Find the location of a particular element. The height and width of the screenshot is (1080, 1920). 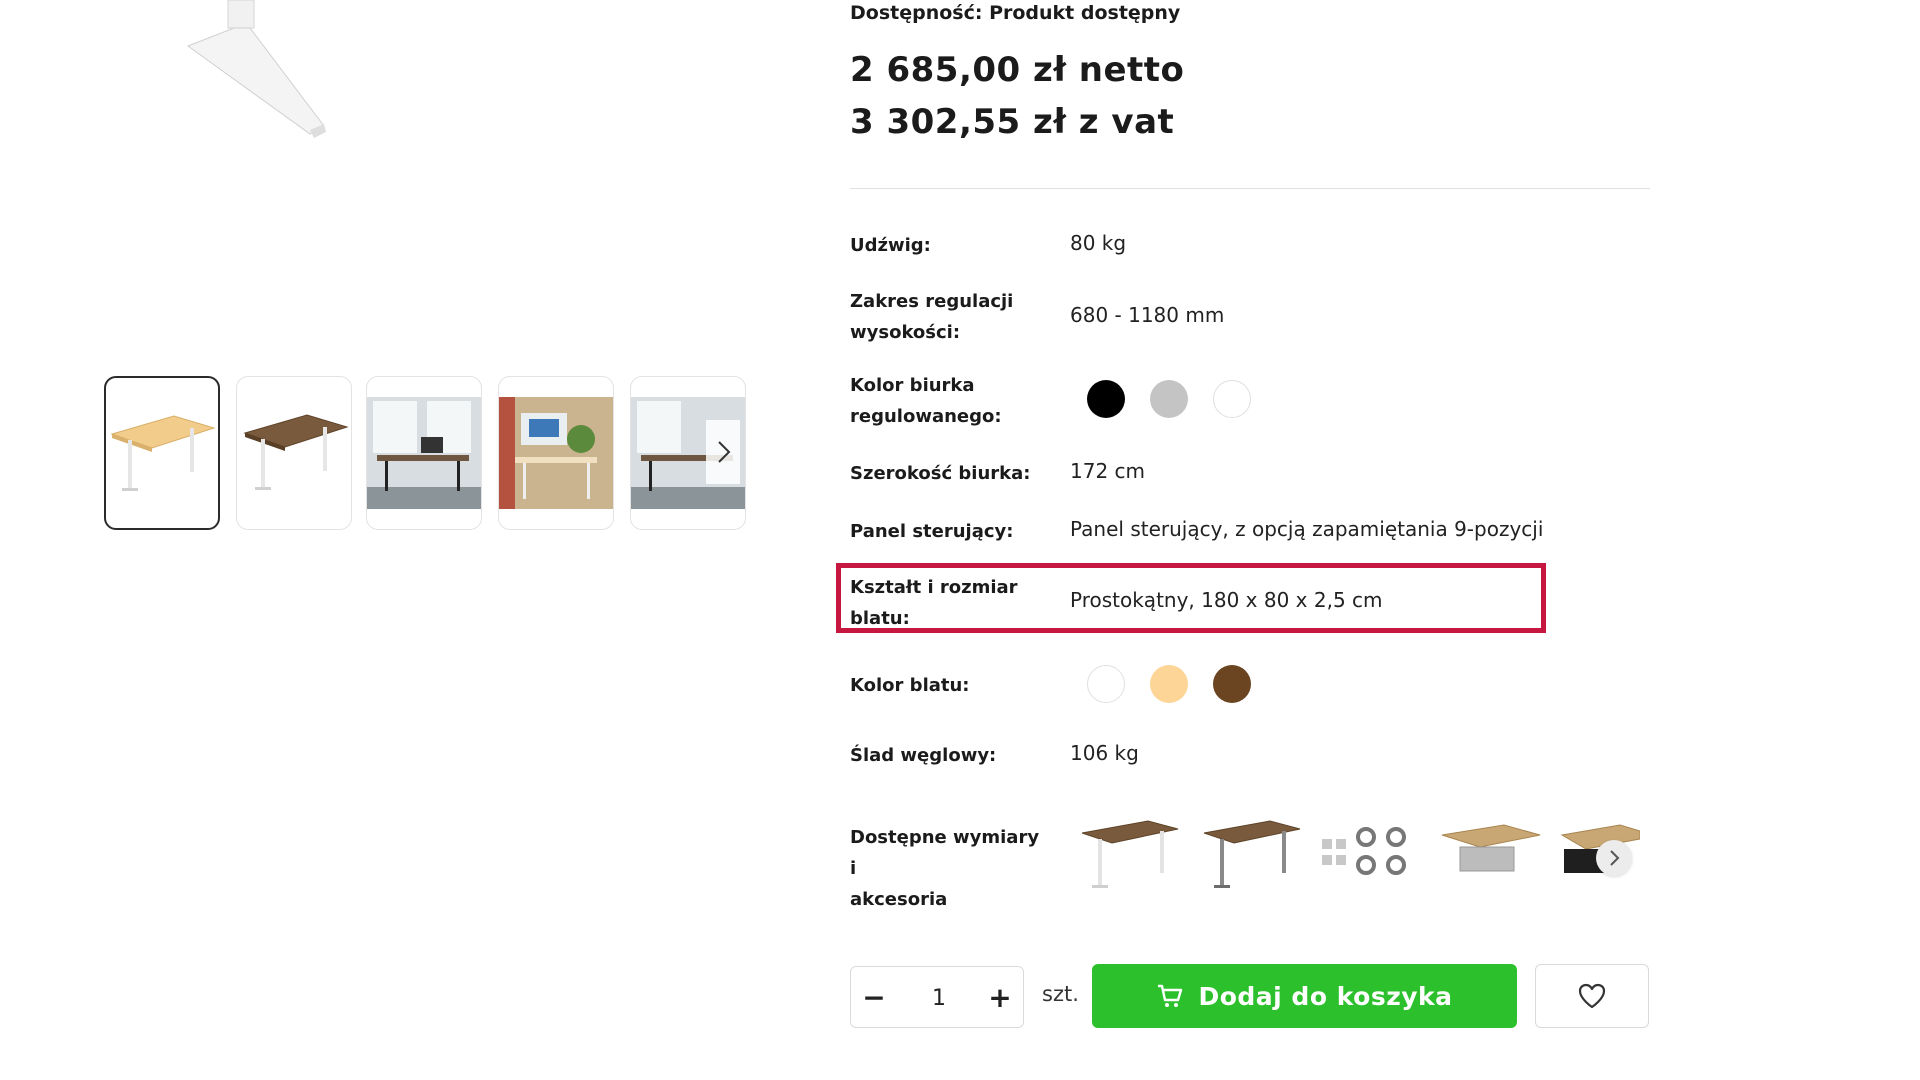

quantity-stepper: − + is located at coordinates (937, 997).